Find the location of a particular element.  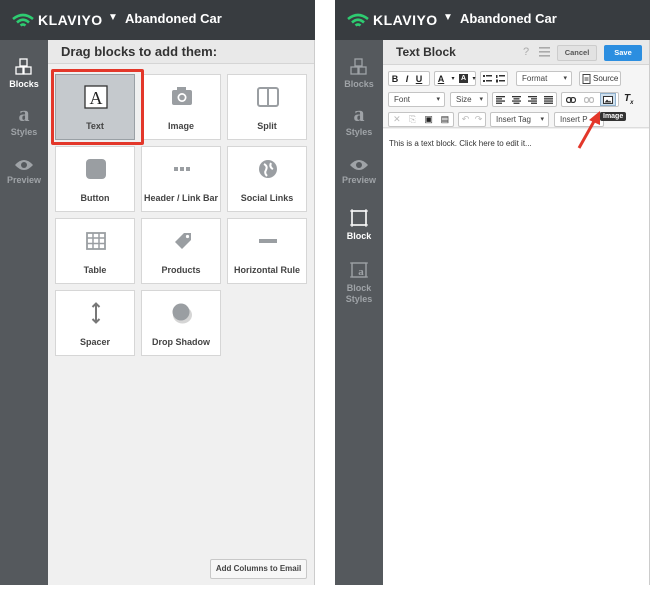

source-label: Source is located at coordinates (606, 78).